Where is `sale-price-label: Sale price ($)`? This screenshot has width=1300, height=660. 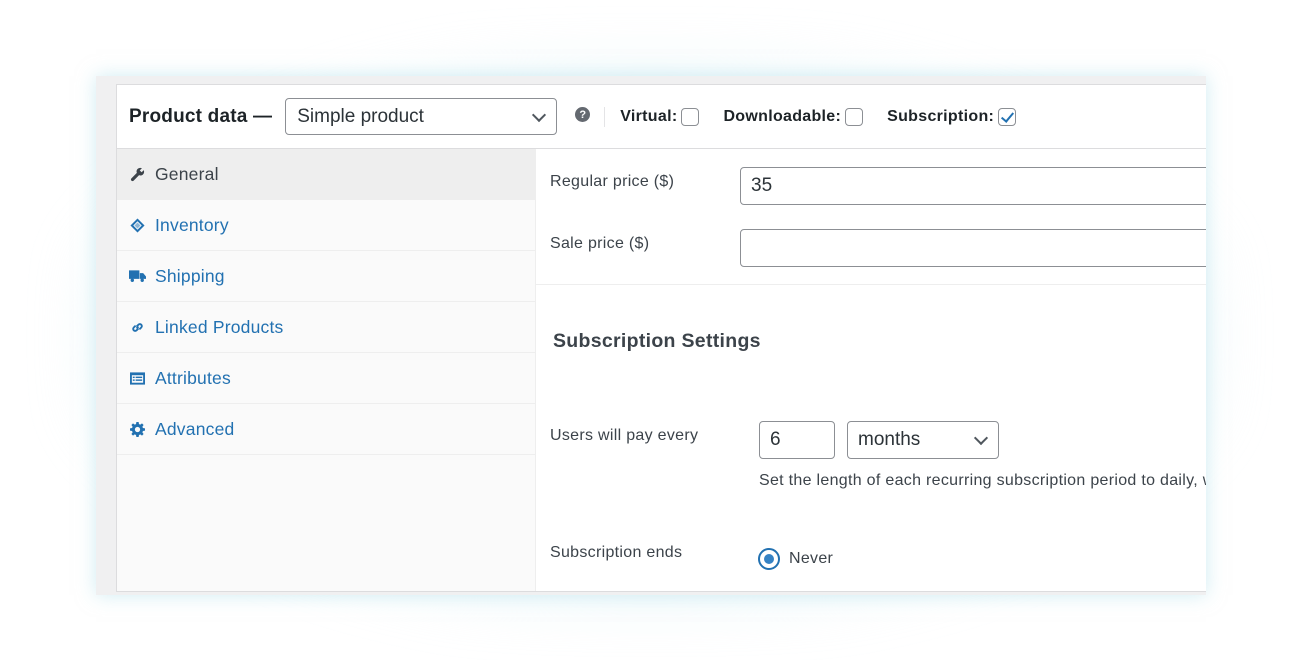 sale-price-label: Sale price ($) is located at coordinates (600, 243).